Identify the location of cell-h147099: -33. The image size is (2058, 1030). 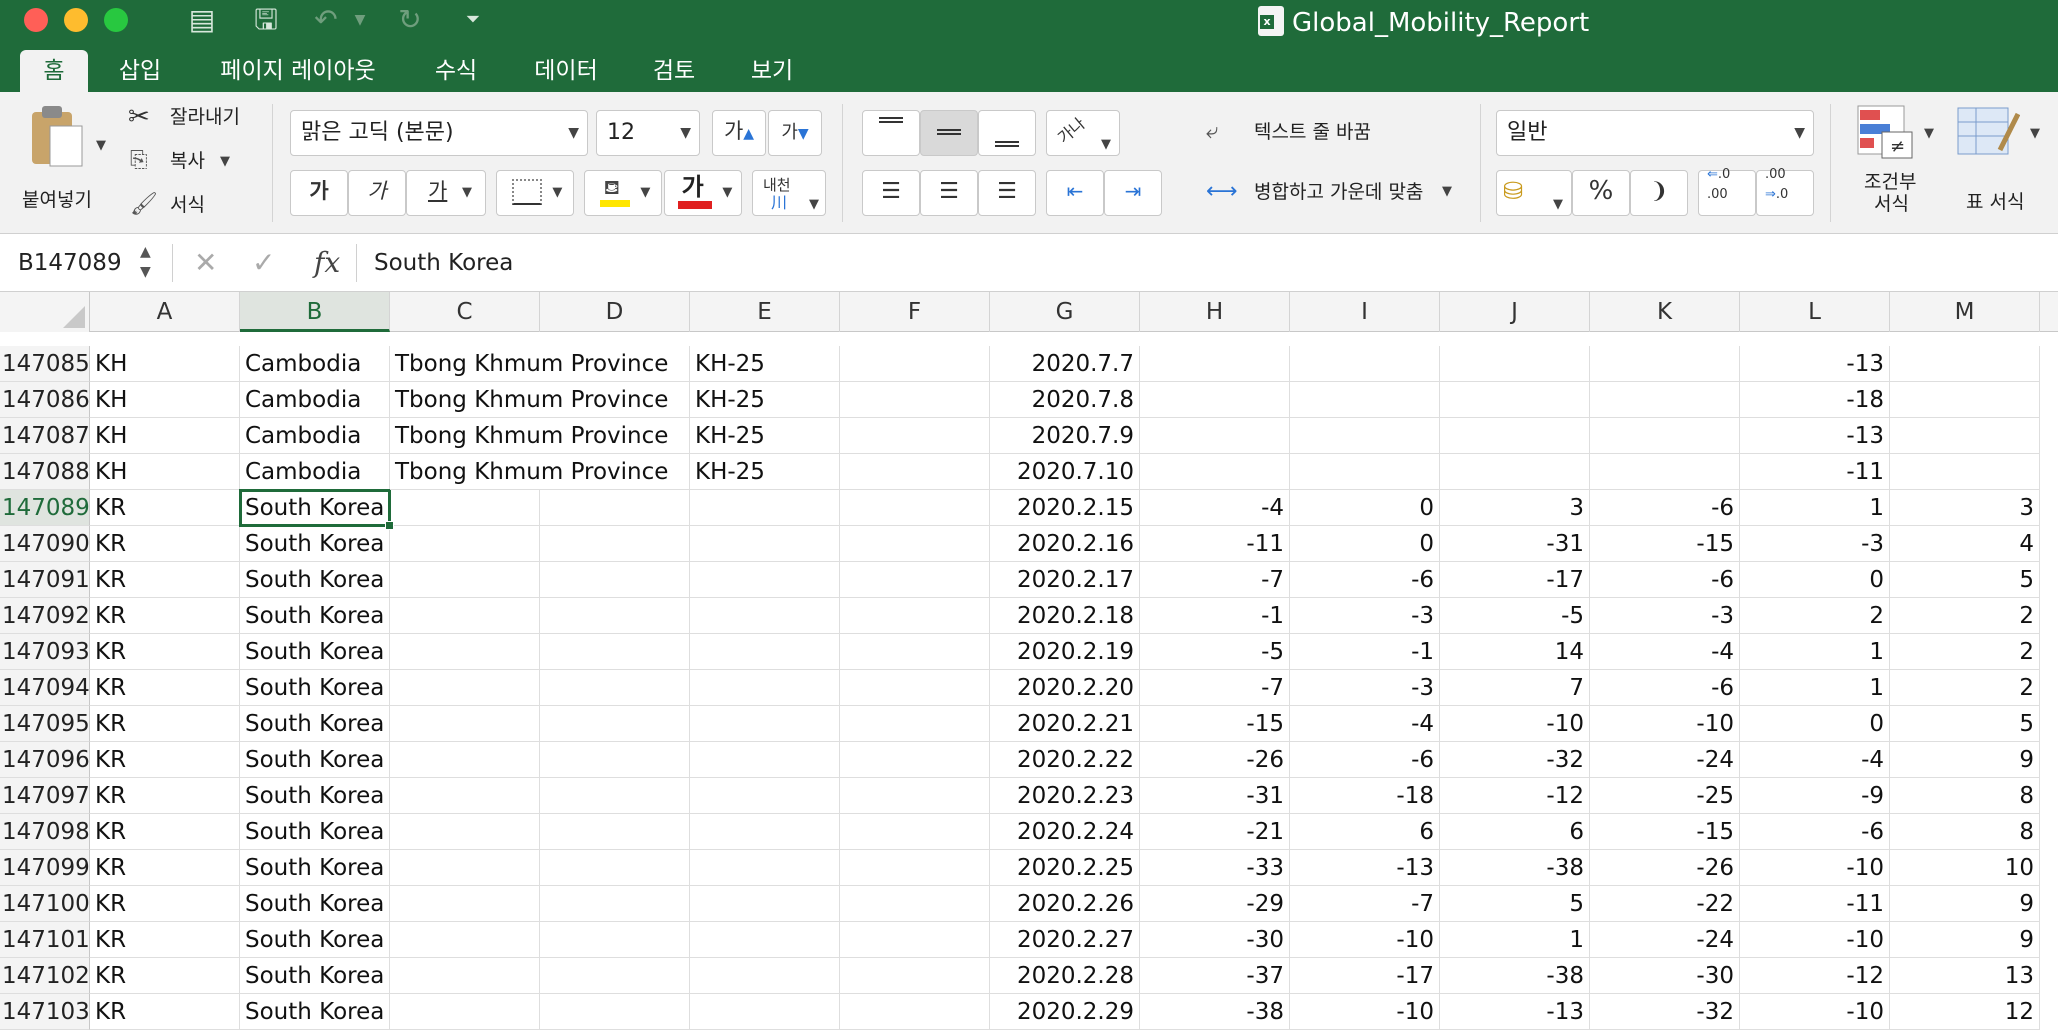
(1215, 868).